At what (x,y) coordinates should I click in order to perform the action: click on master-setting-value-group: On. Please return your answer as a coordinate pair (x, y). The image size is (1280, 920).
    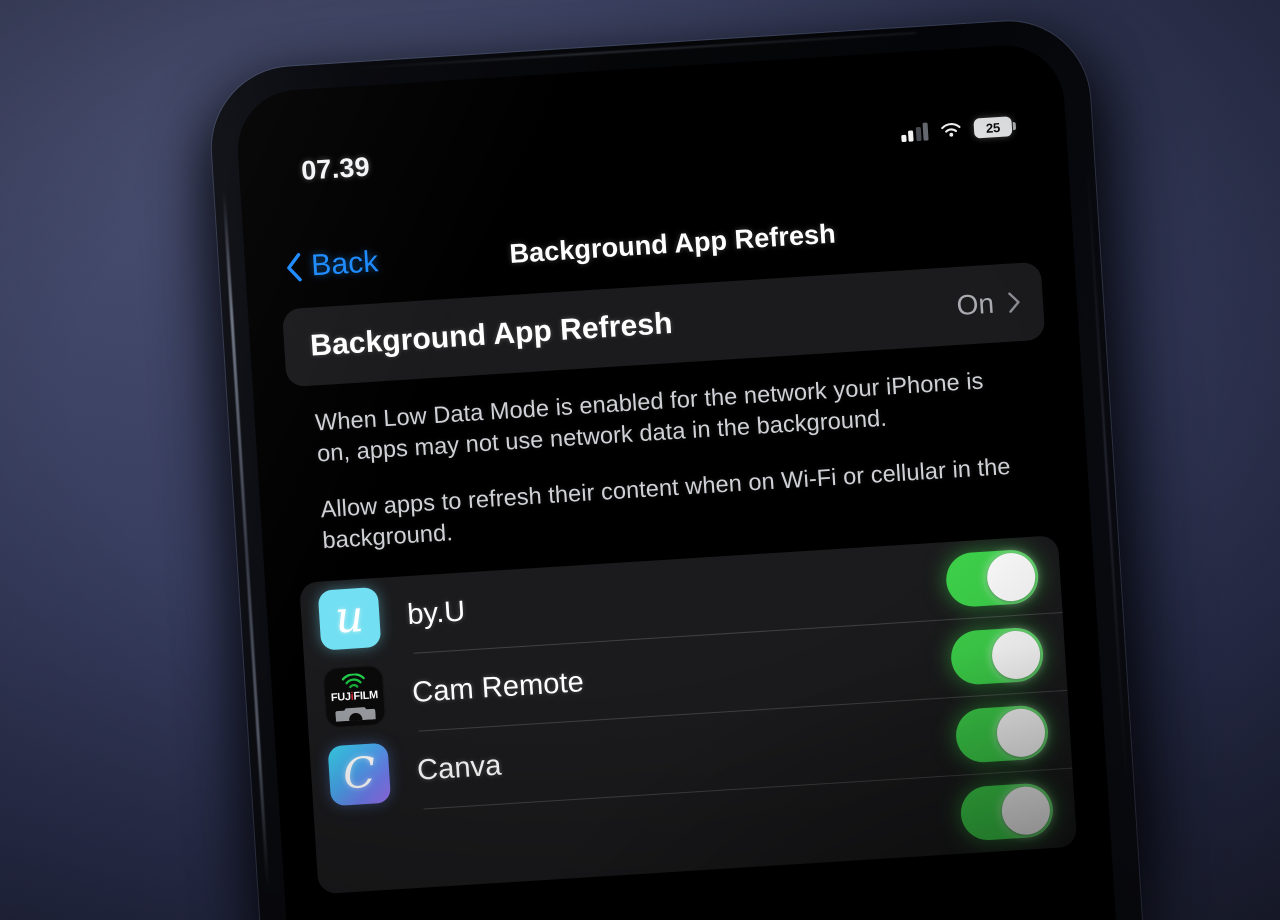
    Looking at the image, I should click on (989, 304).